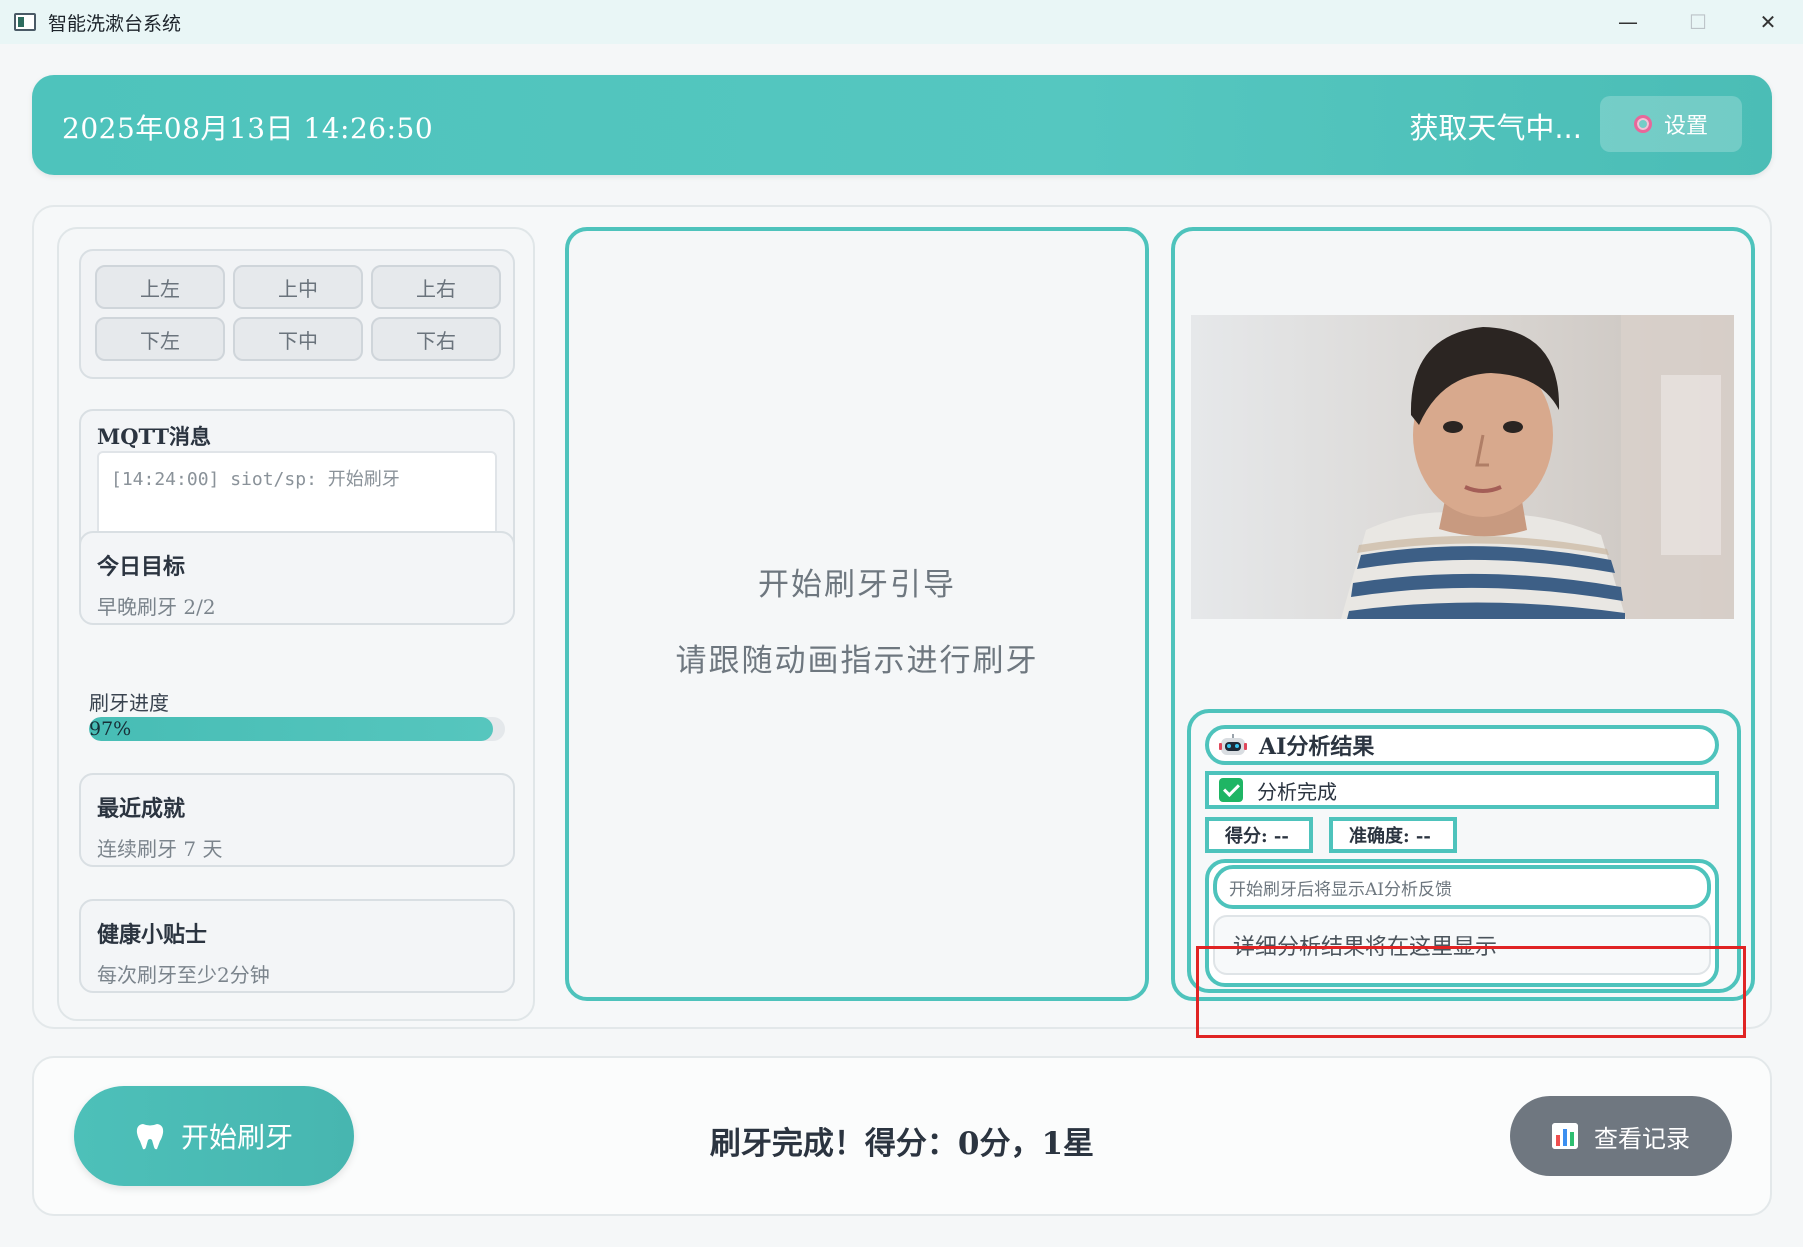 The width and height of the screenshot is (1803, 1247). What do you see at coordinates (1462, 745) in the screenshot?
I see `ai-header: AI分析结果` at bounding box center [1462, 745].